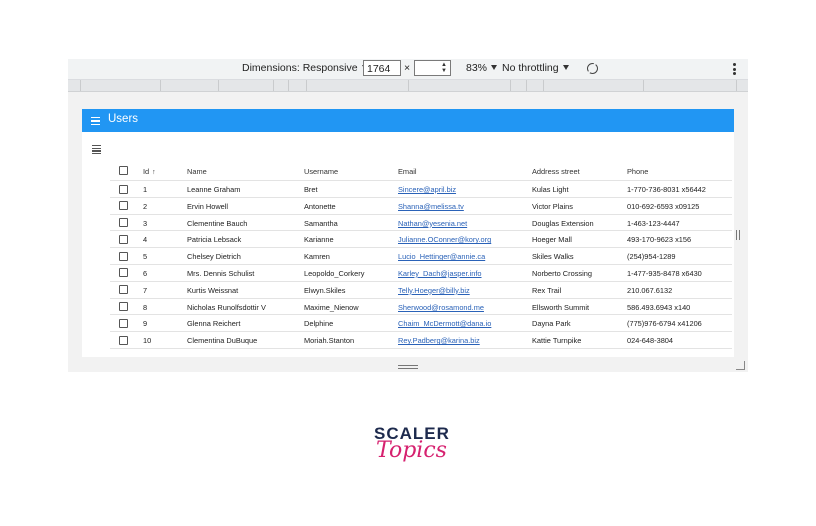 The image size is (816, 526). I want to click on spinner-icon: ▲ ▼, so click(444, 68).